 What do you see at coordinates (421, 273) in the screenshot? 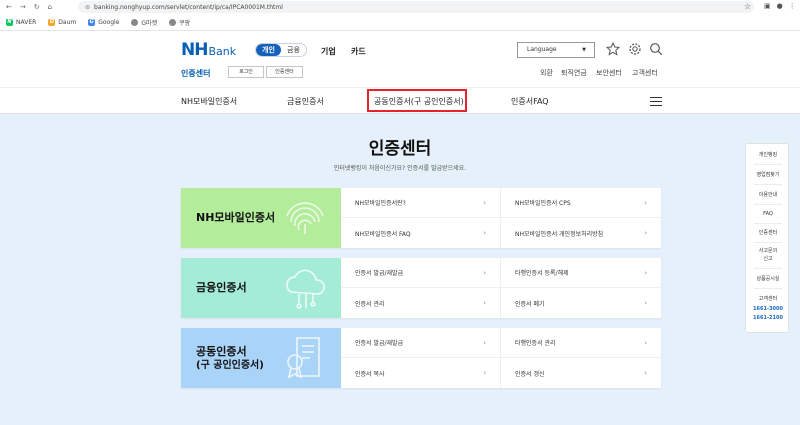
I see `link-financial-issue: 인증서 발급/재발급 ›` at bounding box center [421, 273].